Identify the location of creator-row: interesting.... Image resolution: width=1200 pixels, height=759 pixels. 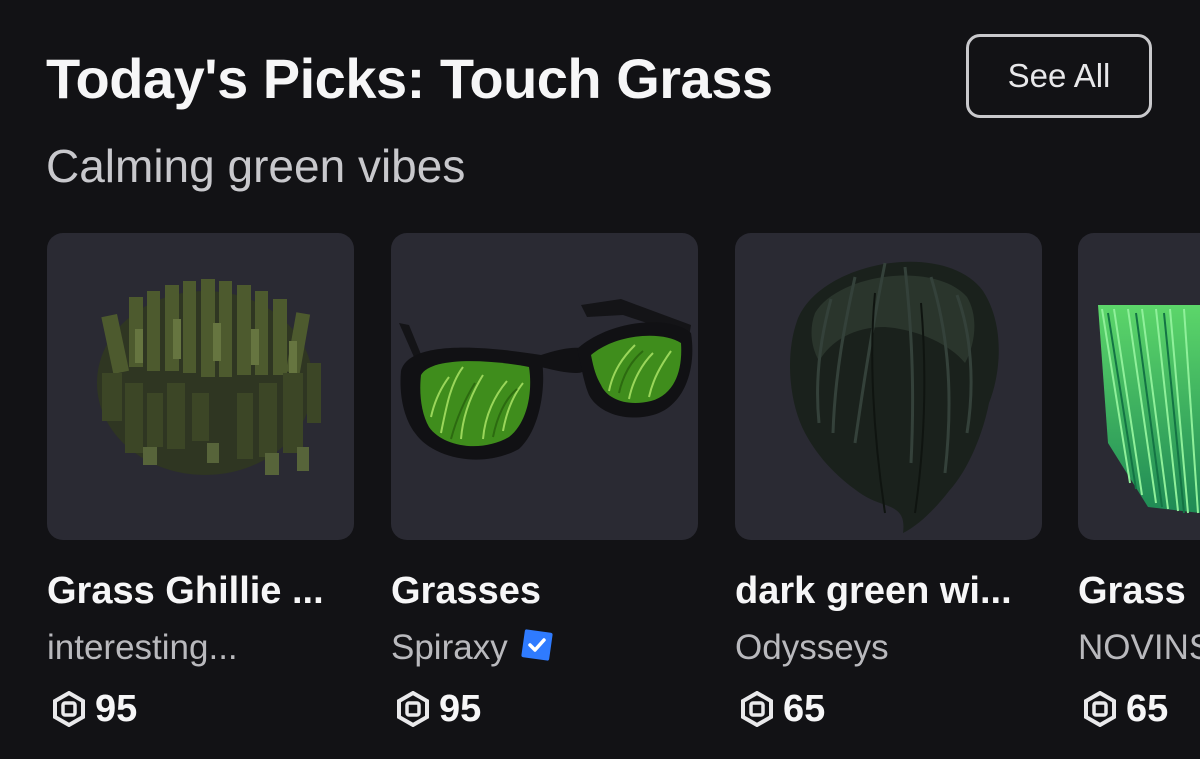
(142, 648).